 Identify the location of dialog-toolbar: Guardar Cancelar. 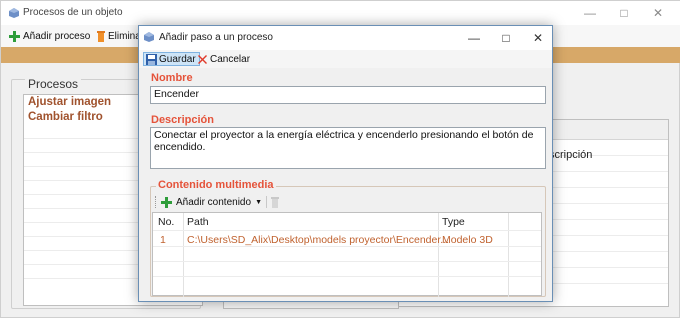
(345, 59).